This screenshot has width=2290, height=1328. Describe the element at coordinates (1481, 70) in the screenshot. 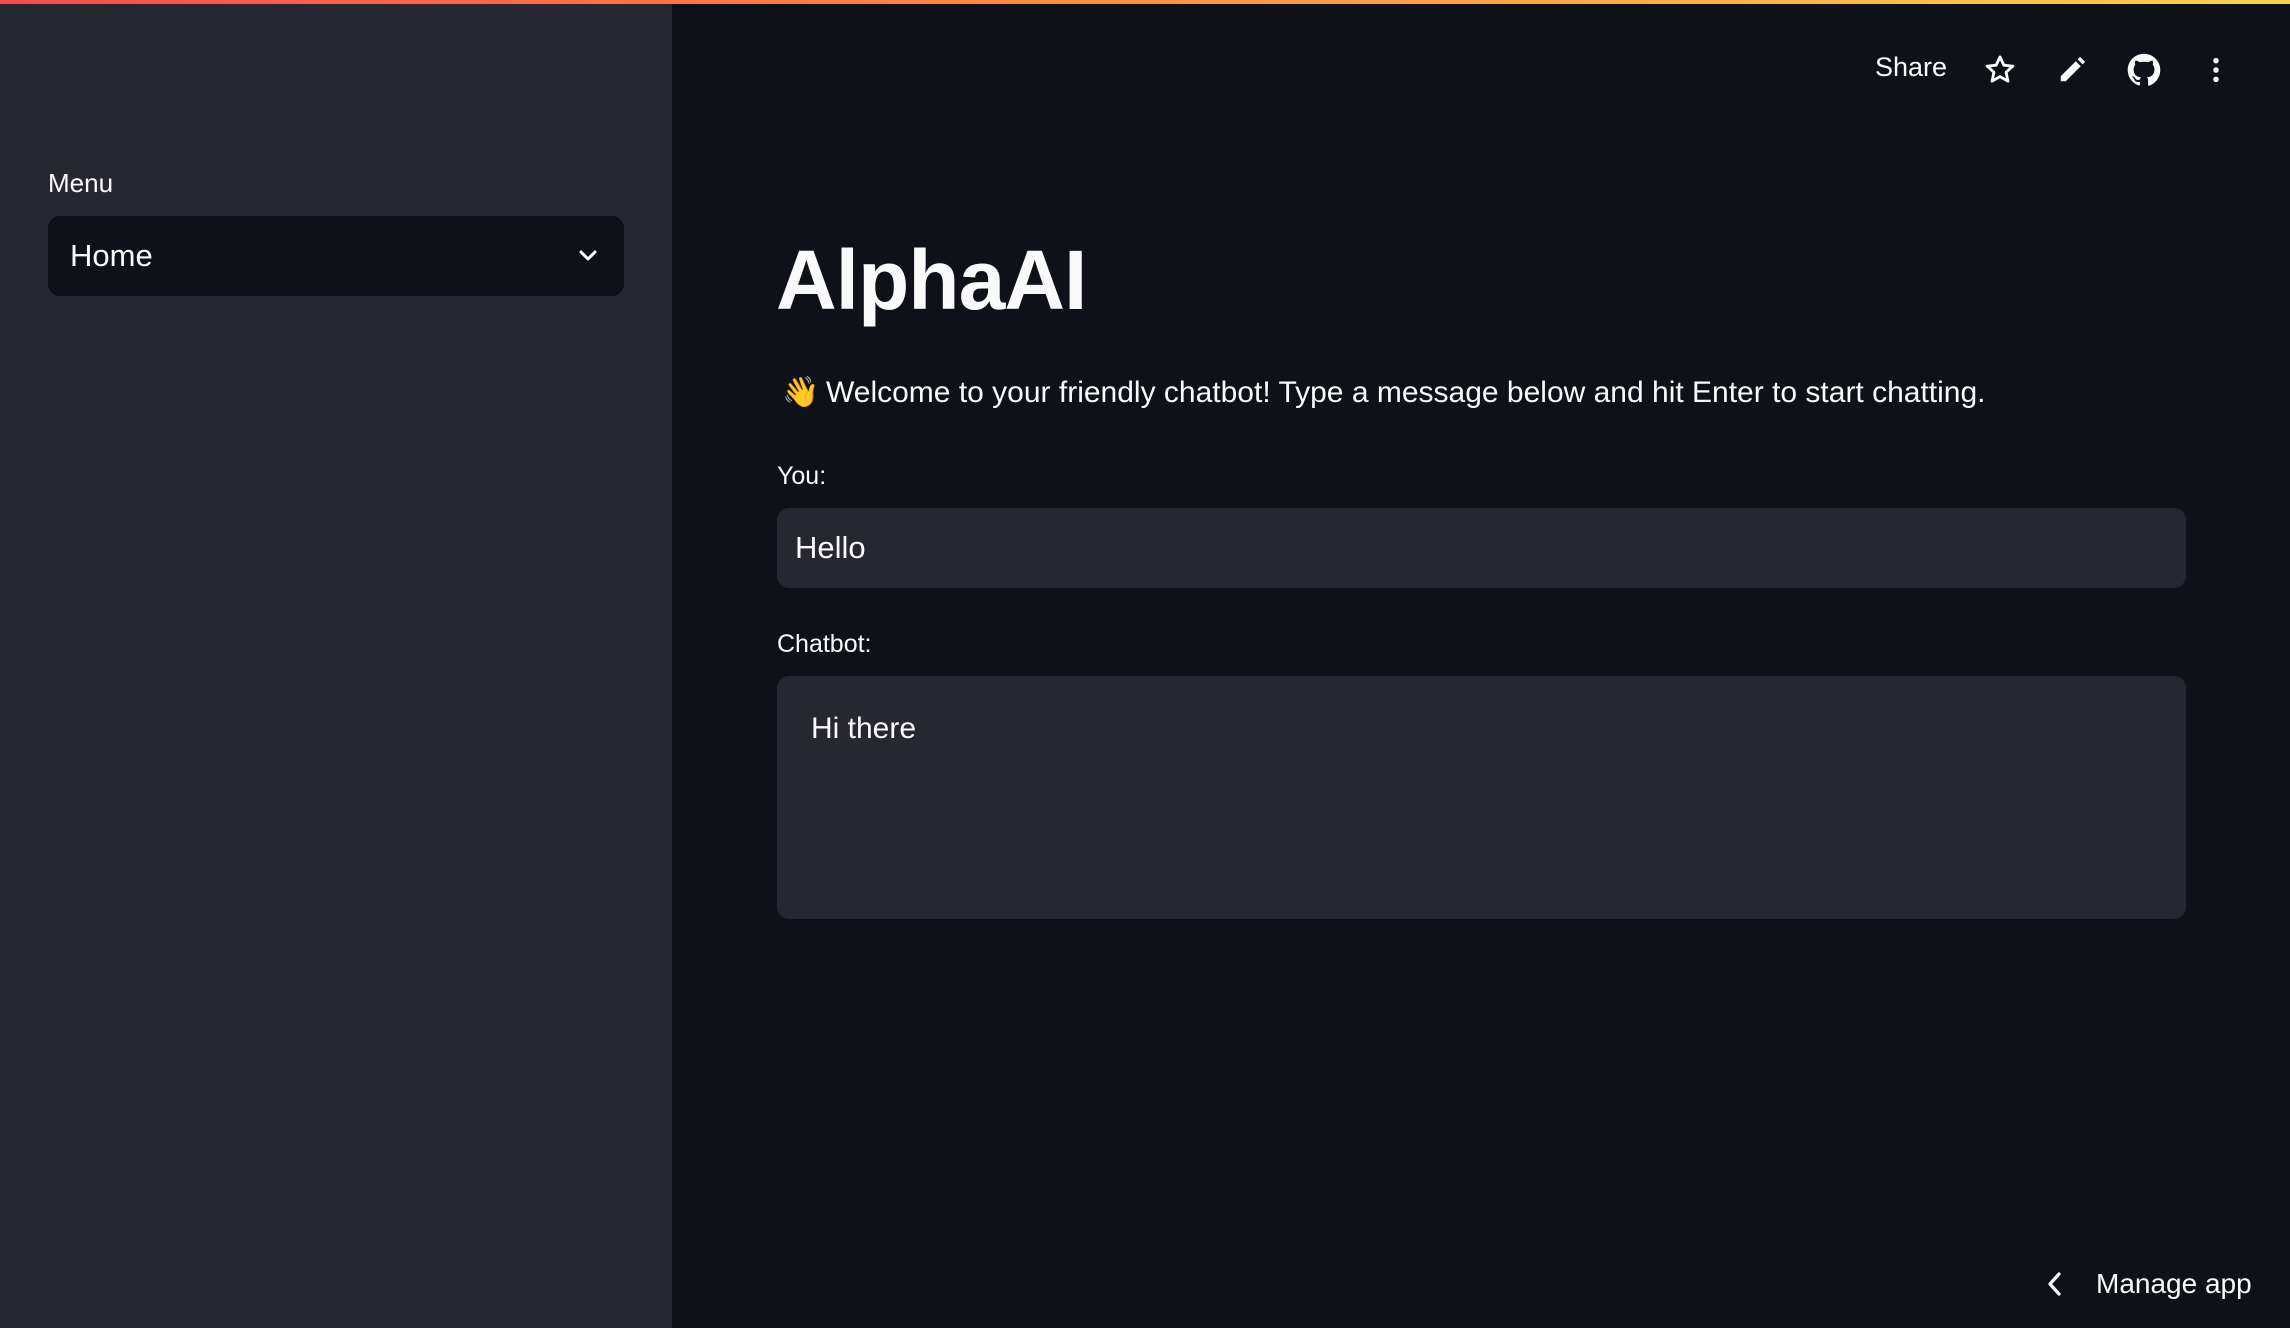

I see `app-header: Share` at that location.